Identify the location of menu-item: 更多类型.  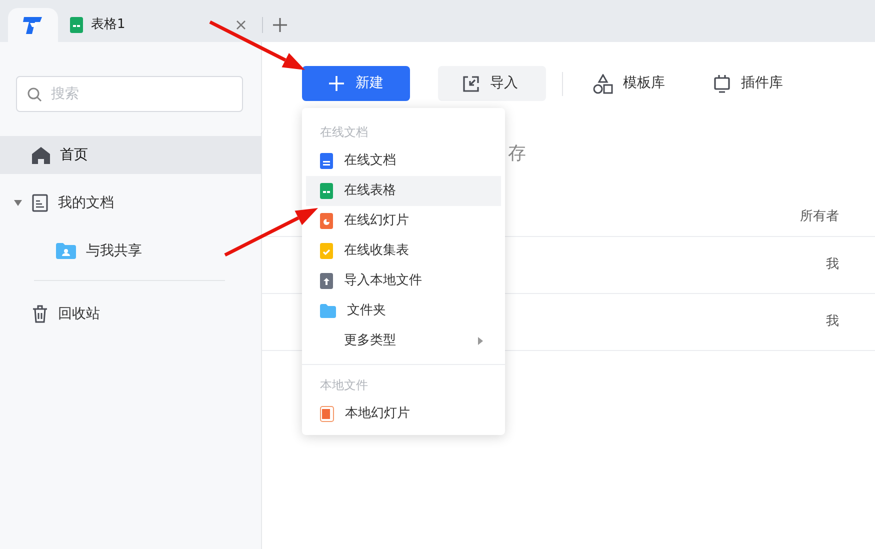
(403, 341).